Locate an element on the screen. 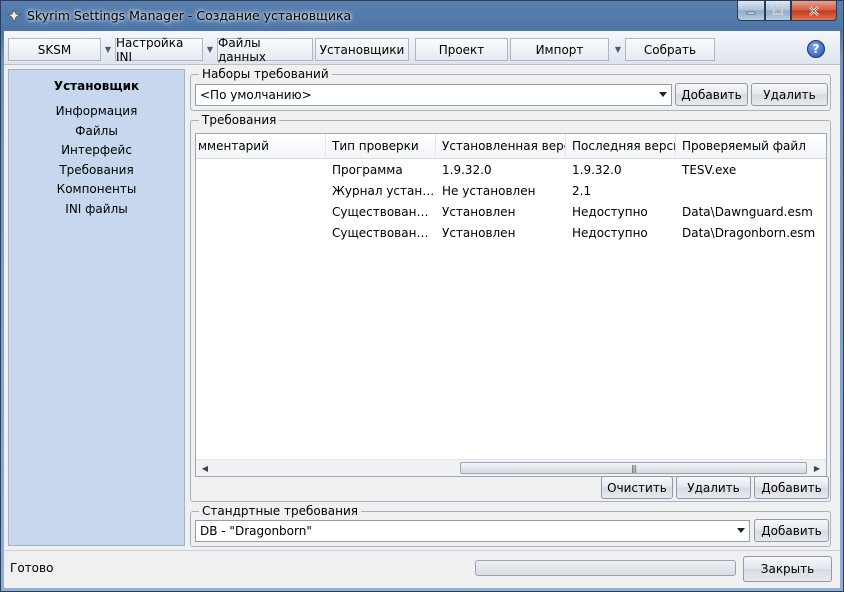 The image size is (844, 592). sidebar-item-info: Информация is located at coordinates (96, 112).